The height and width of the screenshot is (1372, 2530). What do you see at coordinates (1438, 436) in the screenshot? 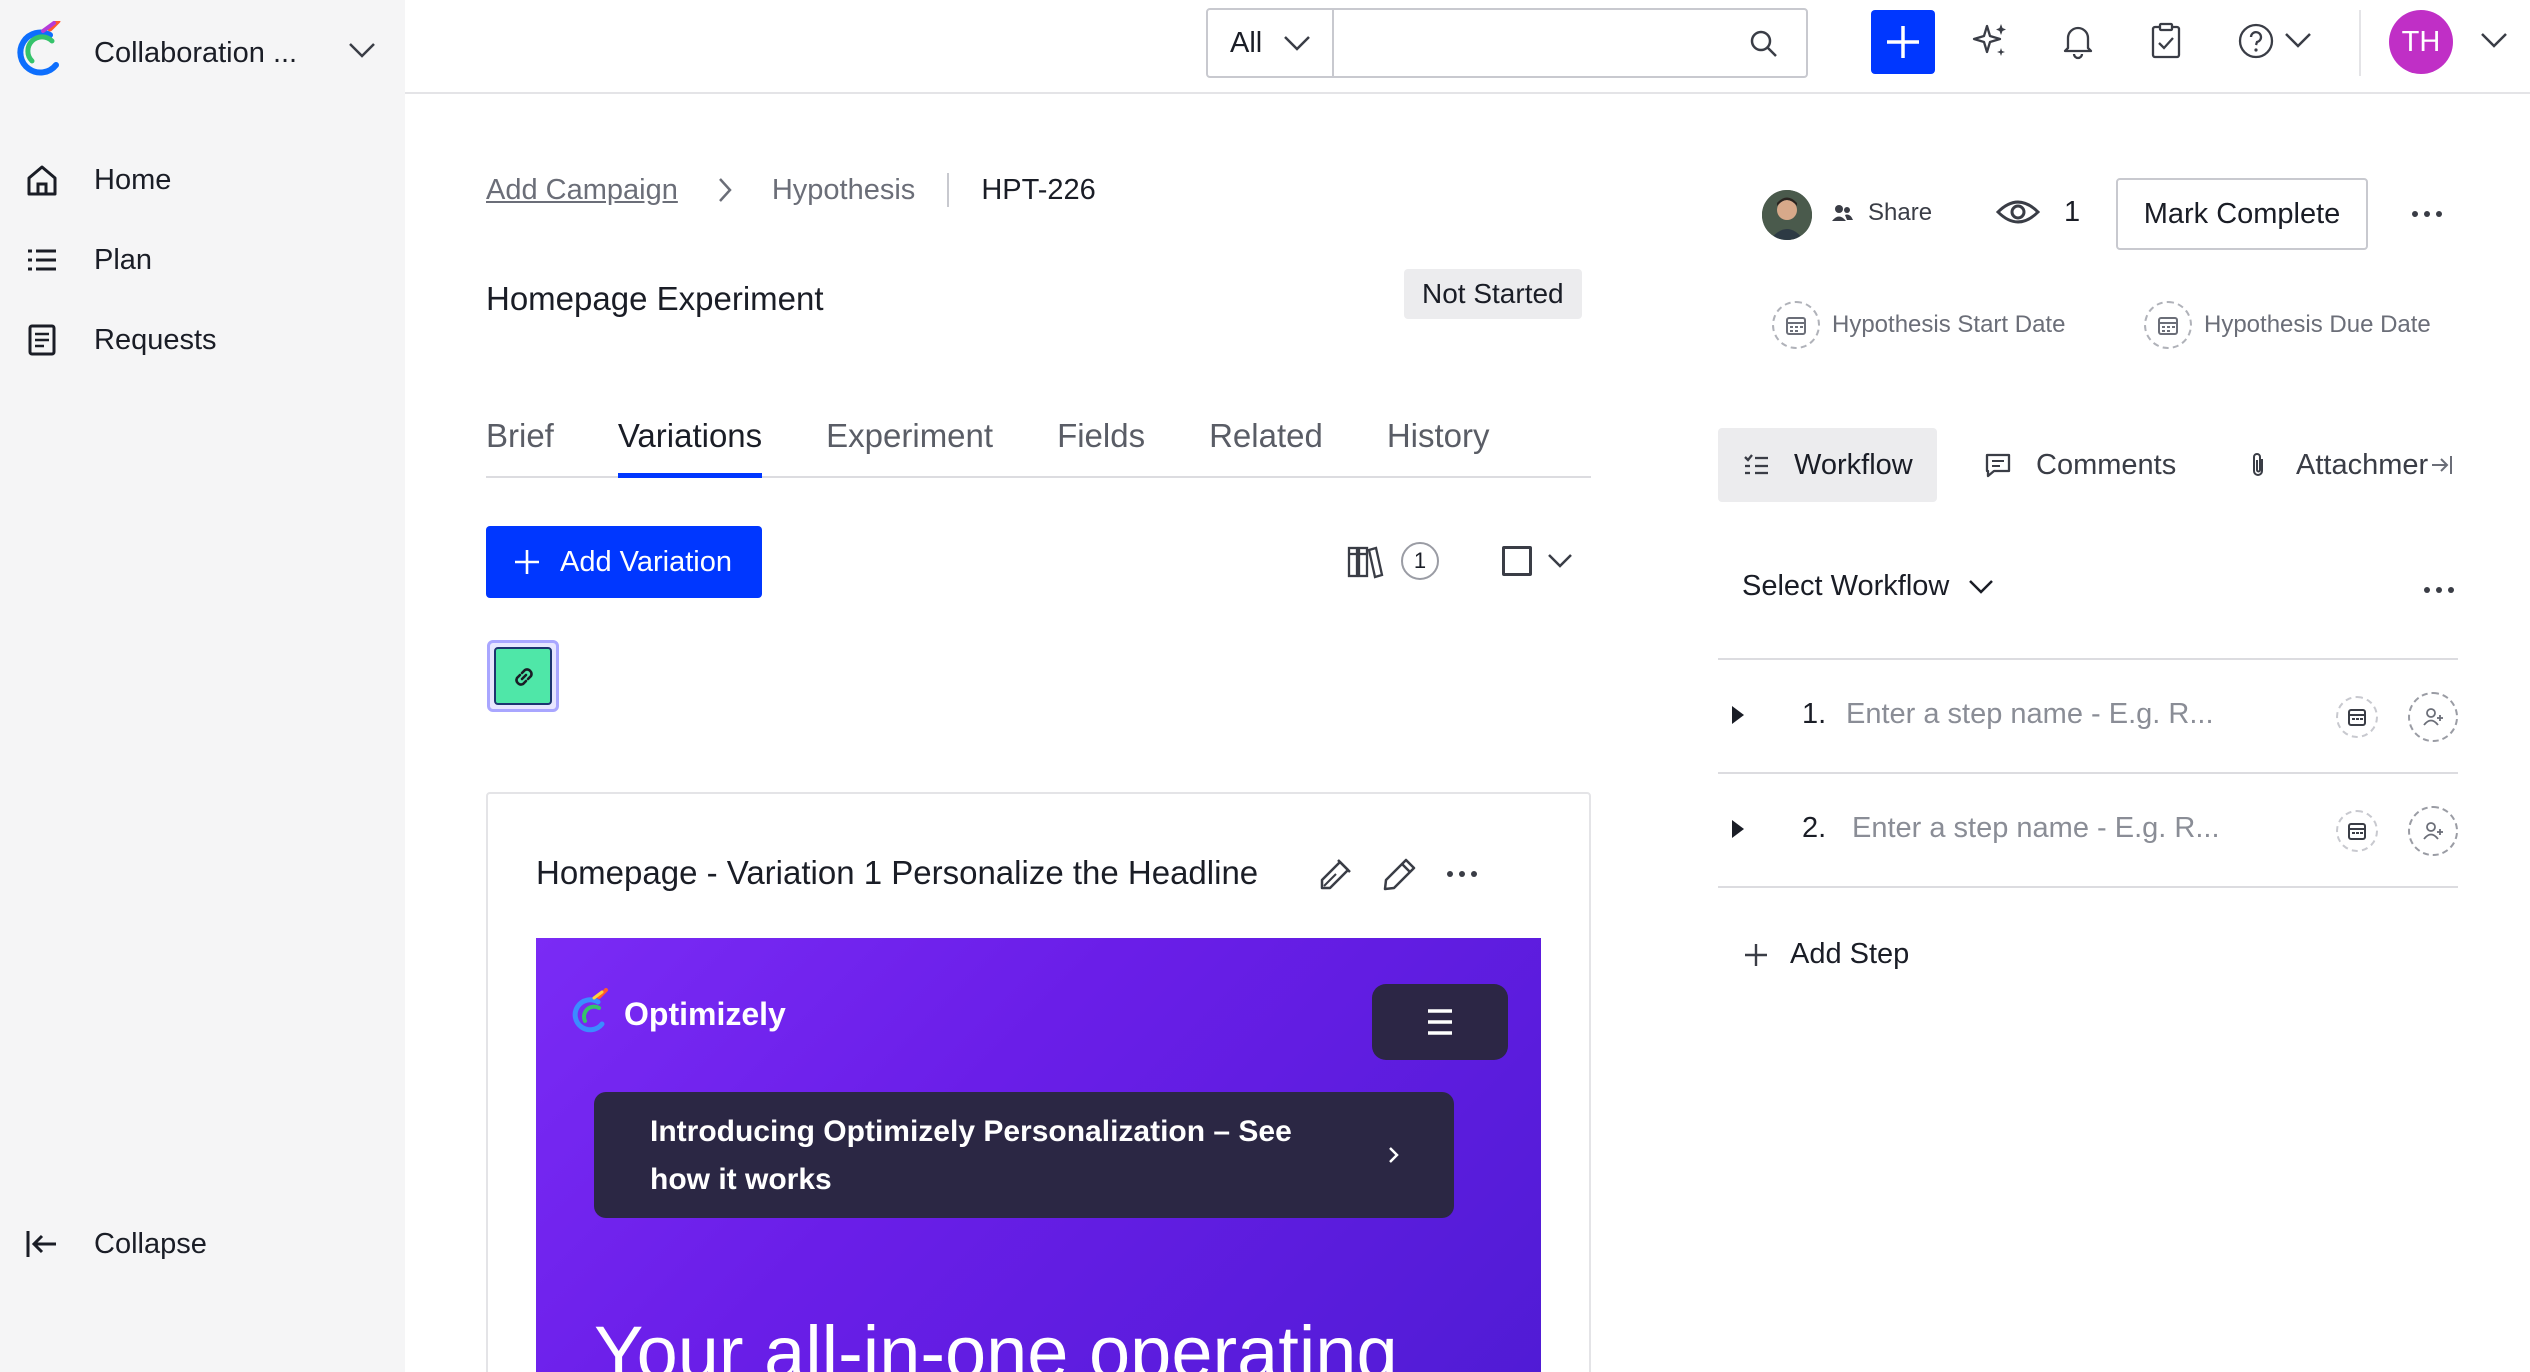
I see `tab-history: History` at bounding box center [1438, 436].